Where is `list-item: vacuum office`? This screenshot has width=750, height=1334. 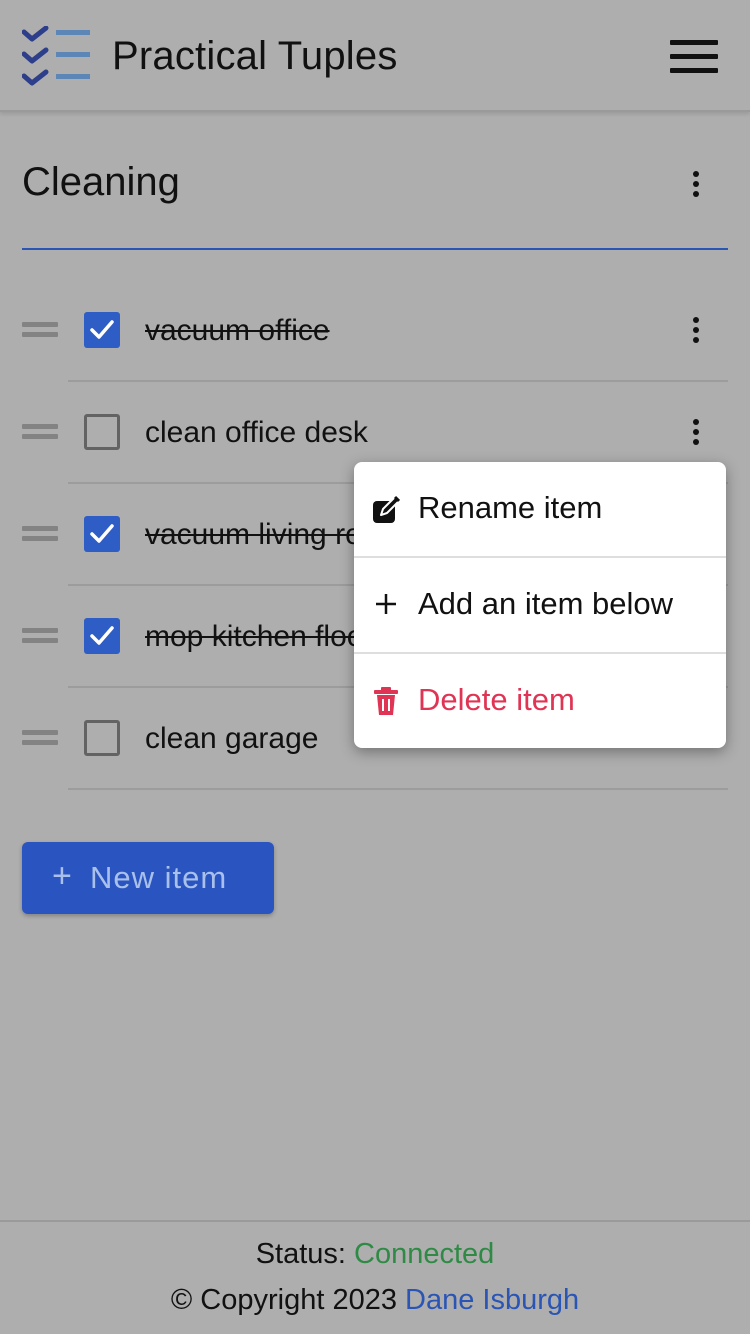
list-item: vacuum office is located at coordinates (375, 331).